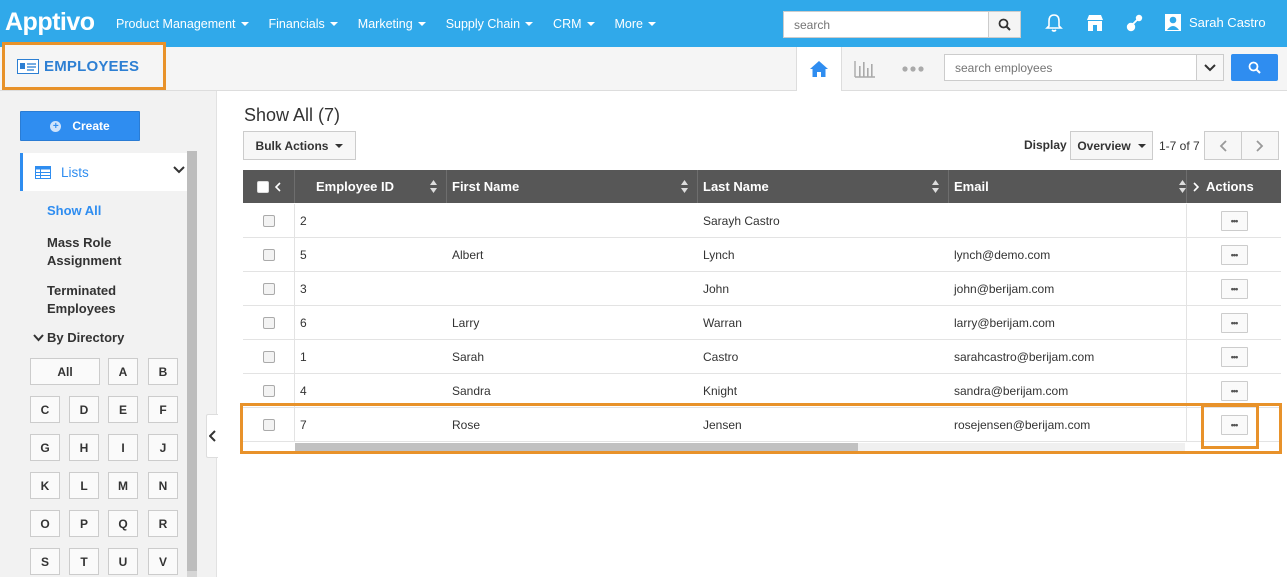 This screenshot has width=1287, height=577. What do you see at coordinates (468, 255) in the screenshot?
I see `cell-first-name: Albert` at bounding box center [468, 255].